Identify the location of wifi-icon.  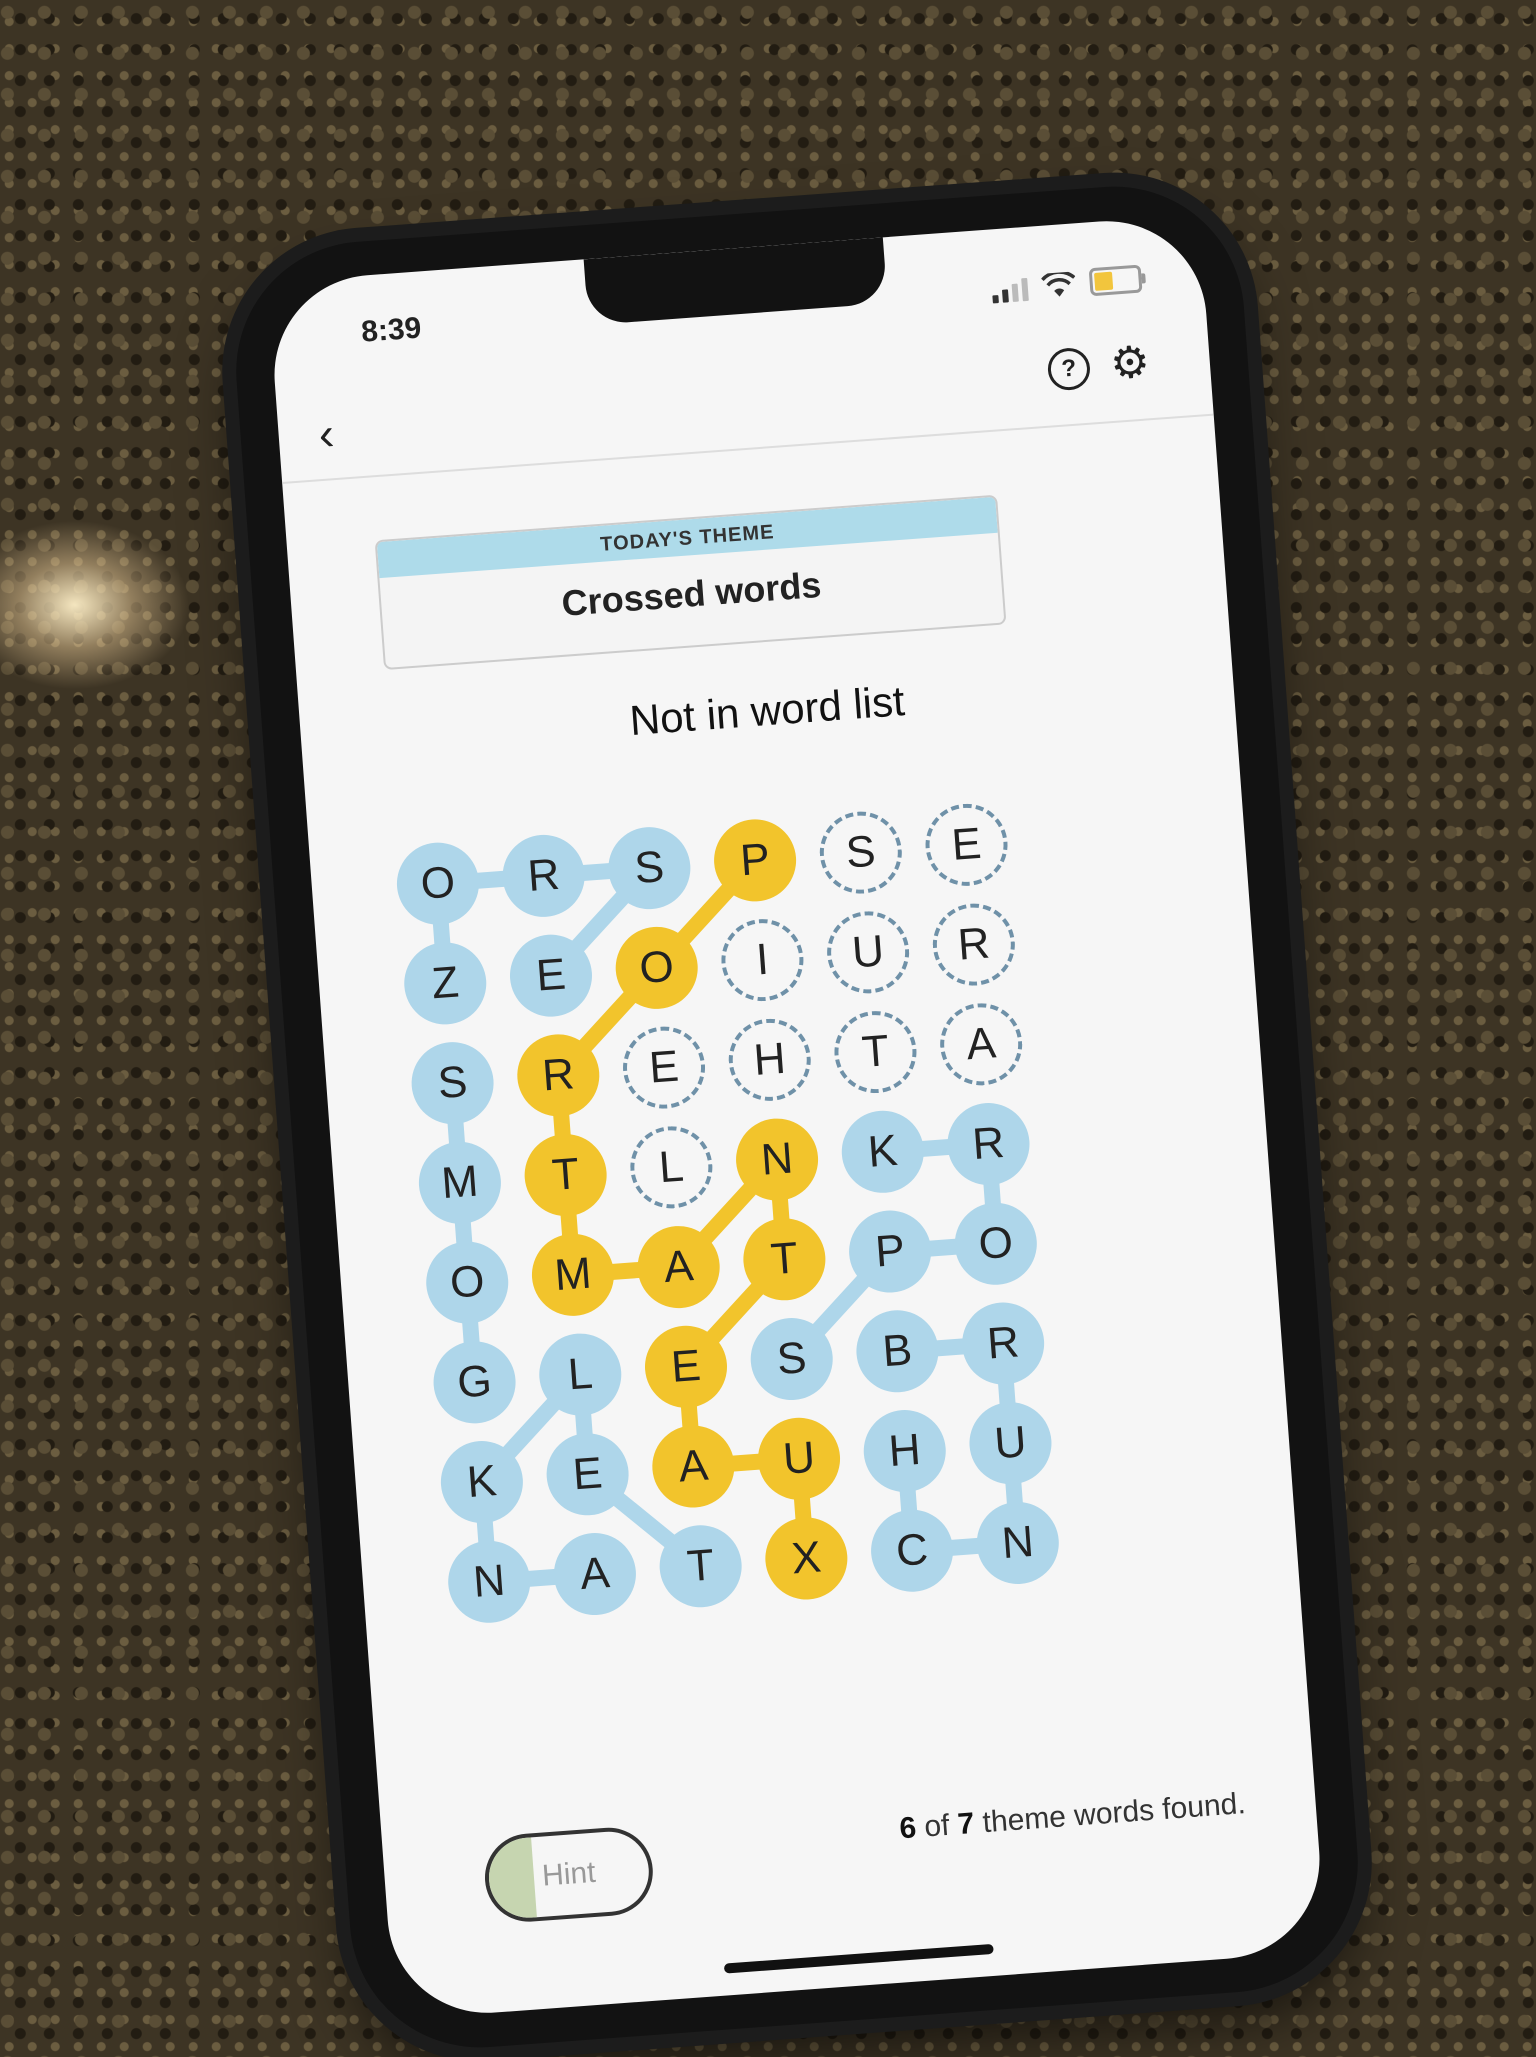
(1058, 284).